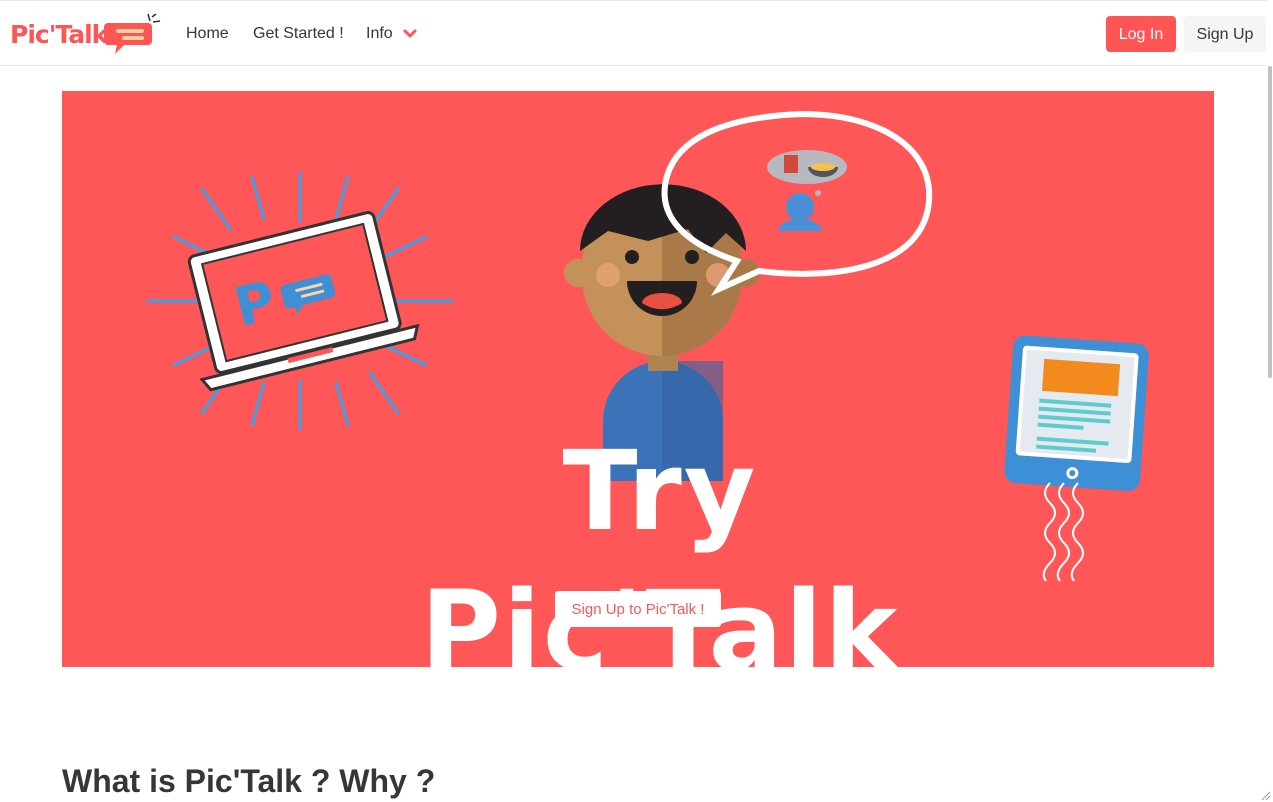 The image size is (1273, 802). Describe the element at coordinates (1225, 34) in the screenshot. I see `signup-button: Sign Up` at that location.